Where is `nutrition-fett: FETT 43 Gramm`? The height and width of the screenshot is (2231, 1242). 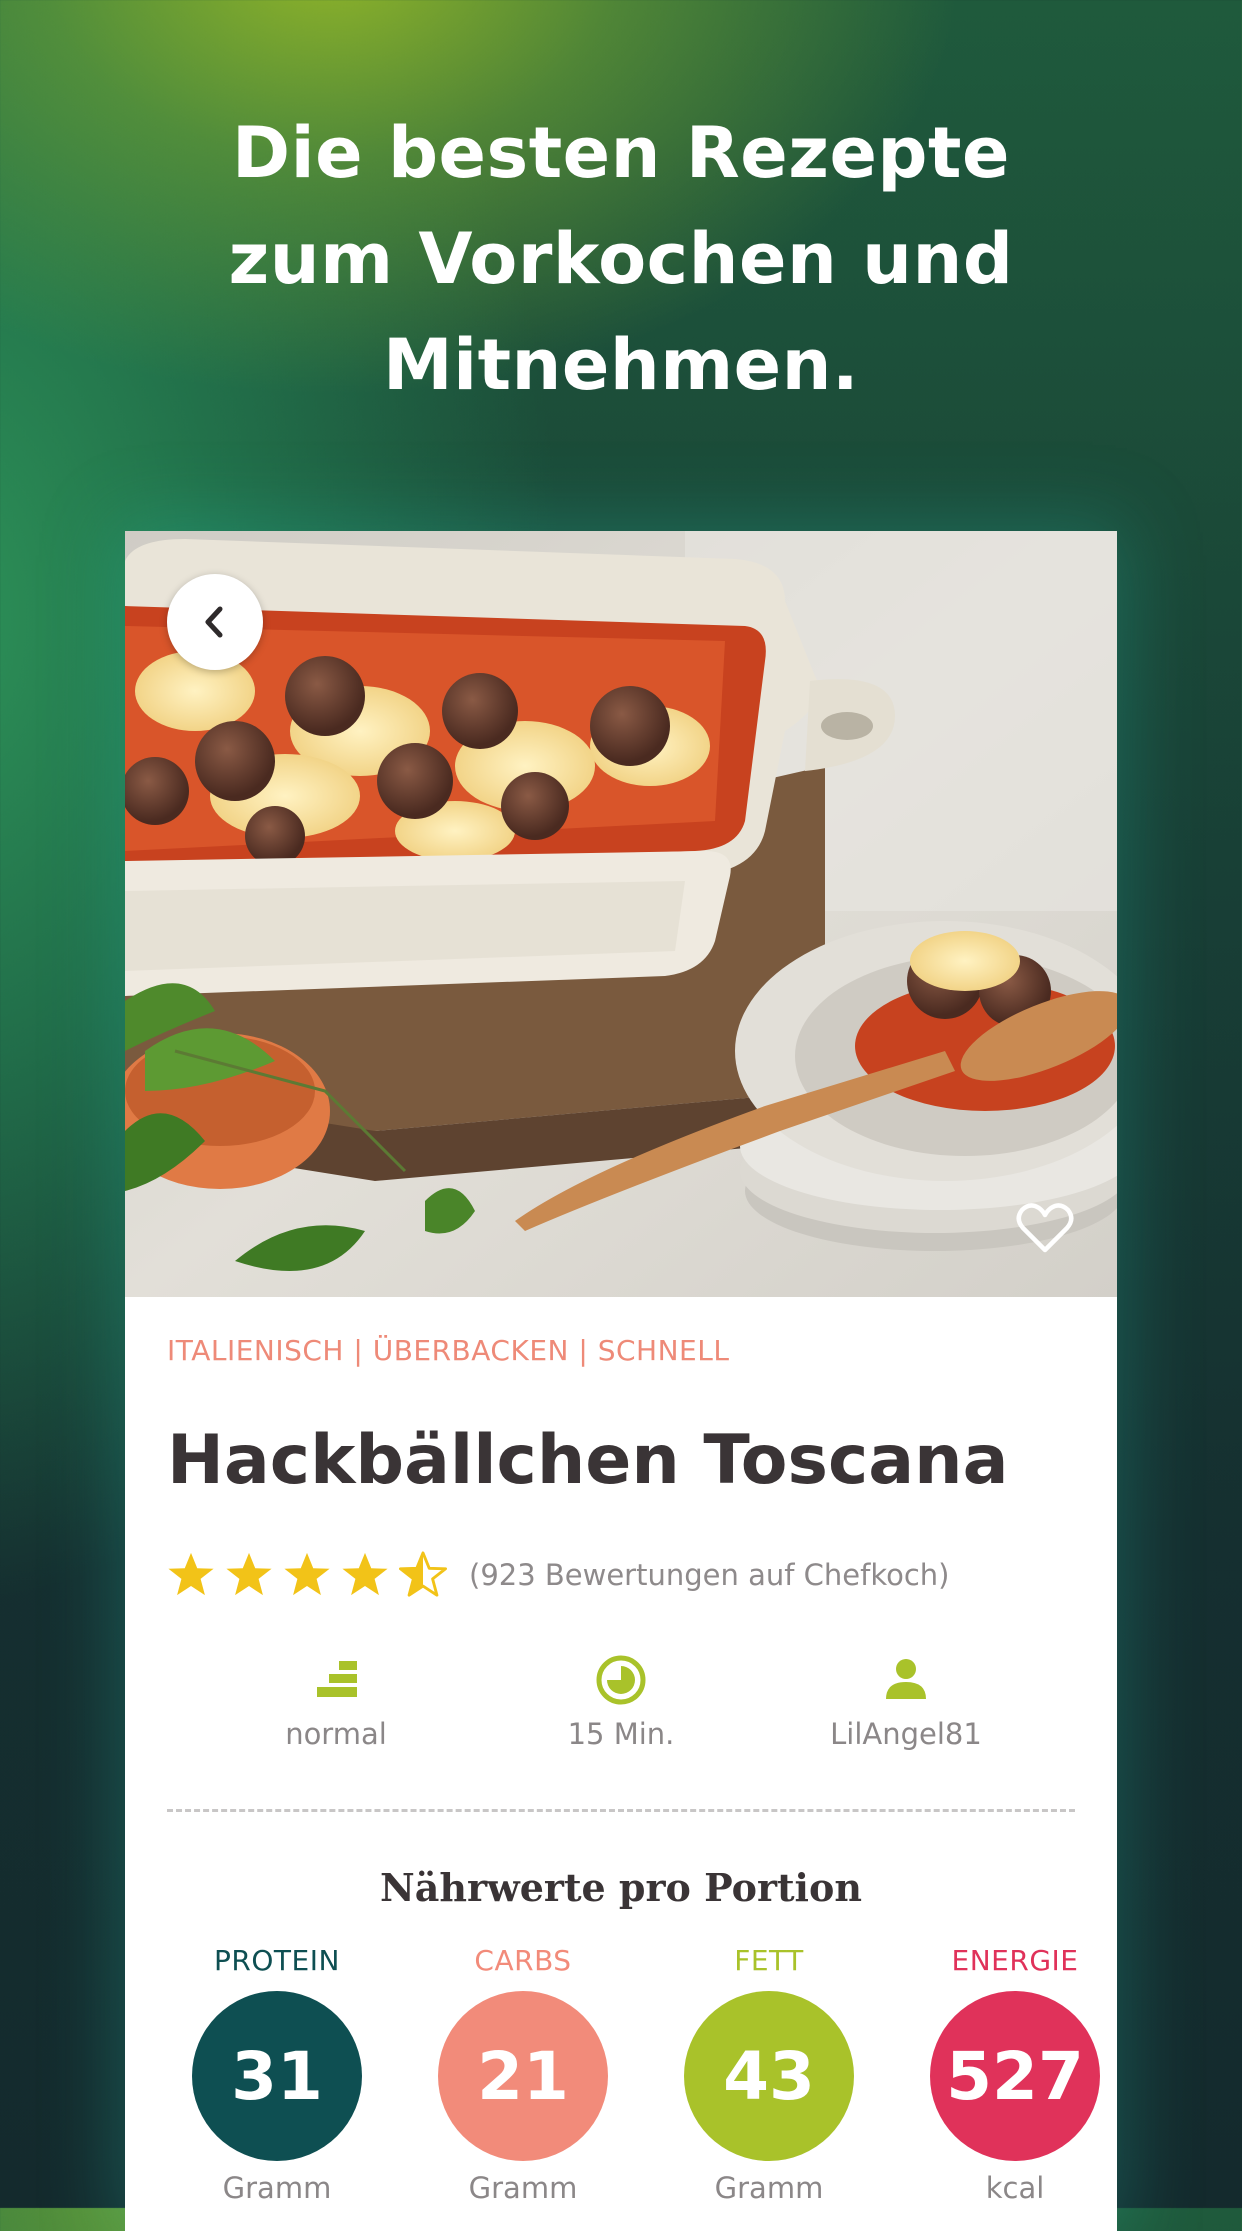
nutrition-fett: FETT 43 Gramm is located at coordinates (769, 2074).